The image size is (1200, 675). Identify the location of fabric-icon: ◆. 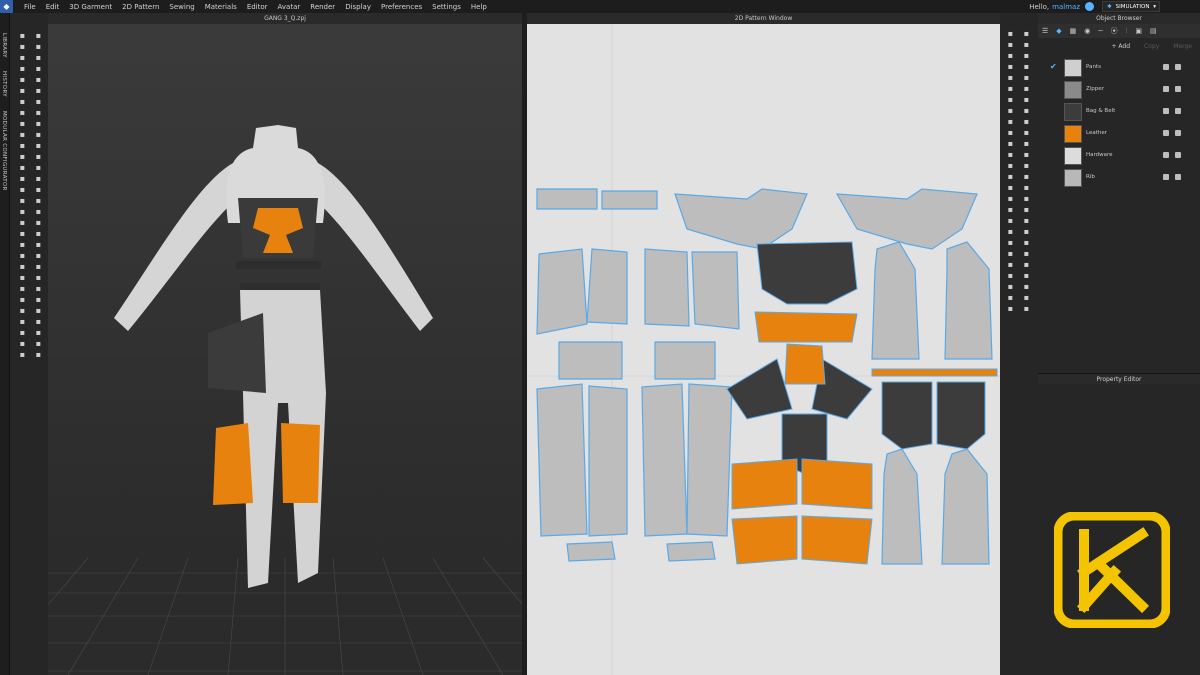
(1058, 31).